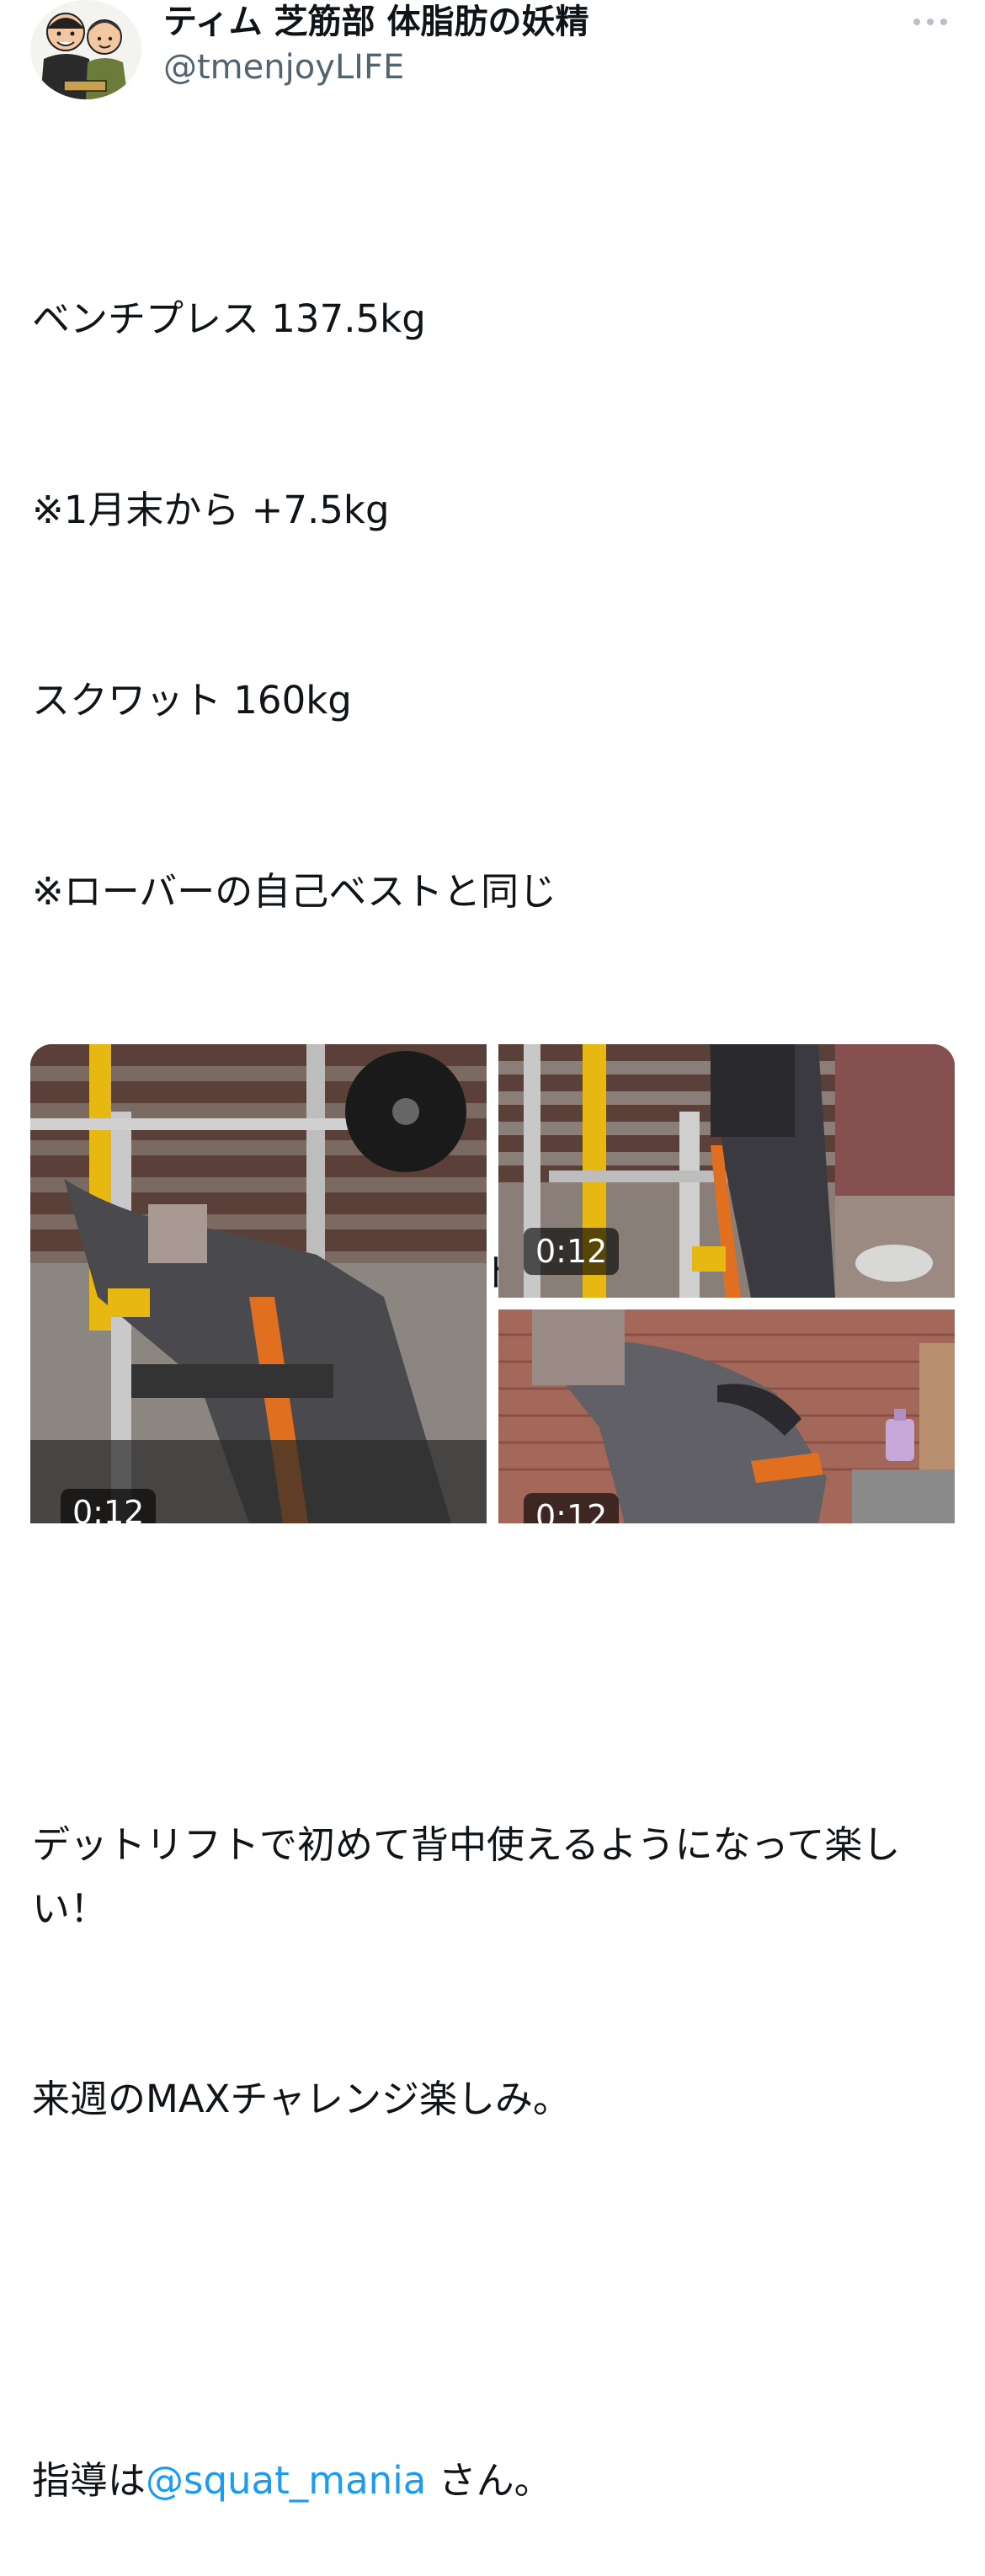  Describe the element at coordinates (286, 2480) in the screenshot. I see `mention-link: @squat_mania` at that location.